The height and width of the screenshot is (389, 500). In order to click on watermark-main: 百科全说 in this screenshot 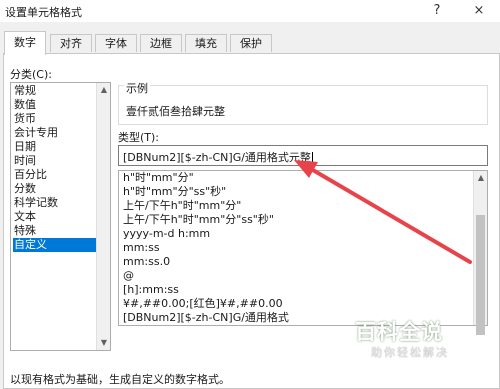, I will do `click(399, 332)`.